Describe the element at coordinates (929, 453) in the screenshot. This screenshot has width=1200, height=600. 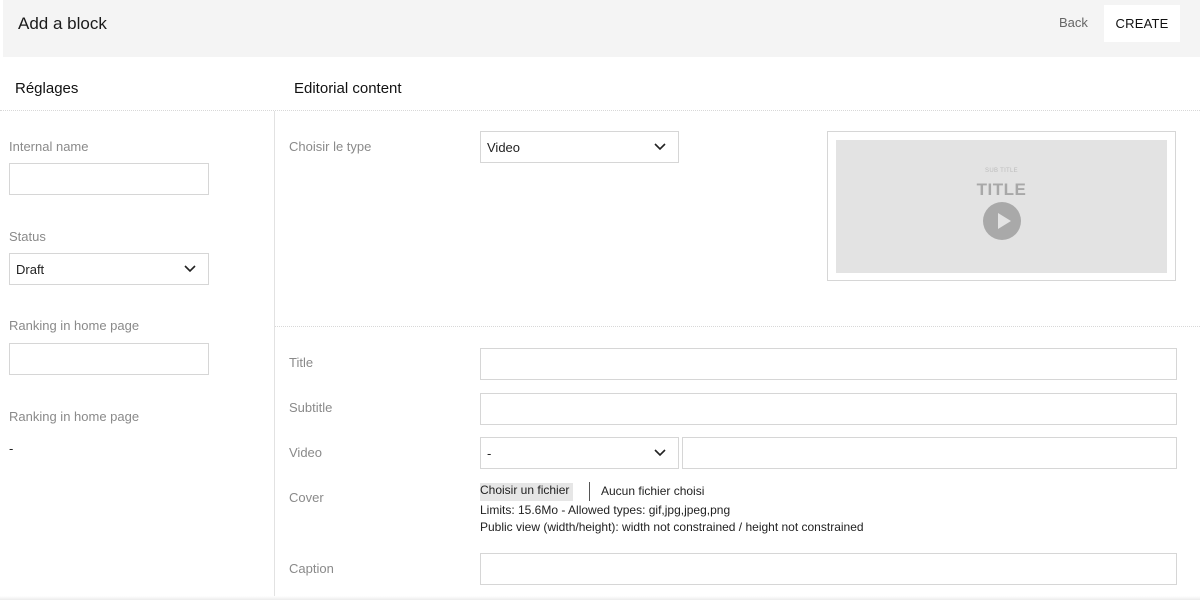
I see `video-url-input` at that location.